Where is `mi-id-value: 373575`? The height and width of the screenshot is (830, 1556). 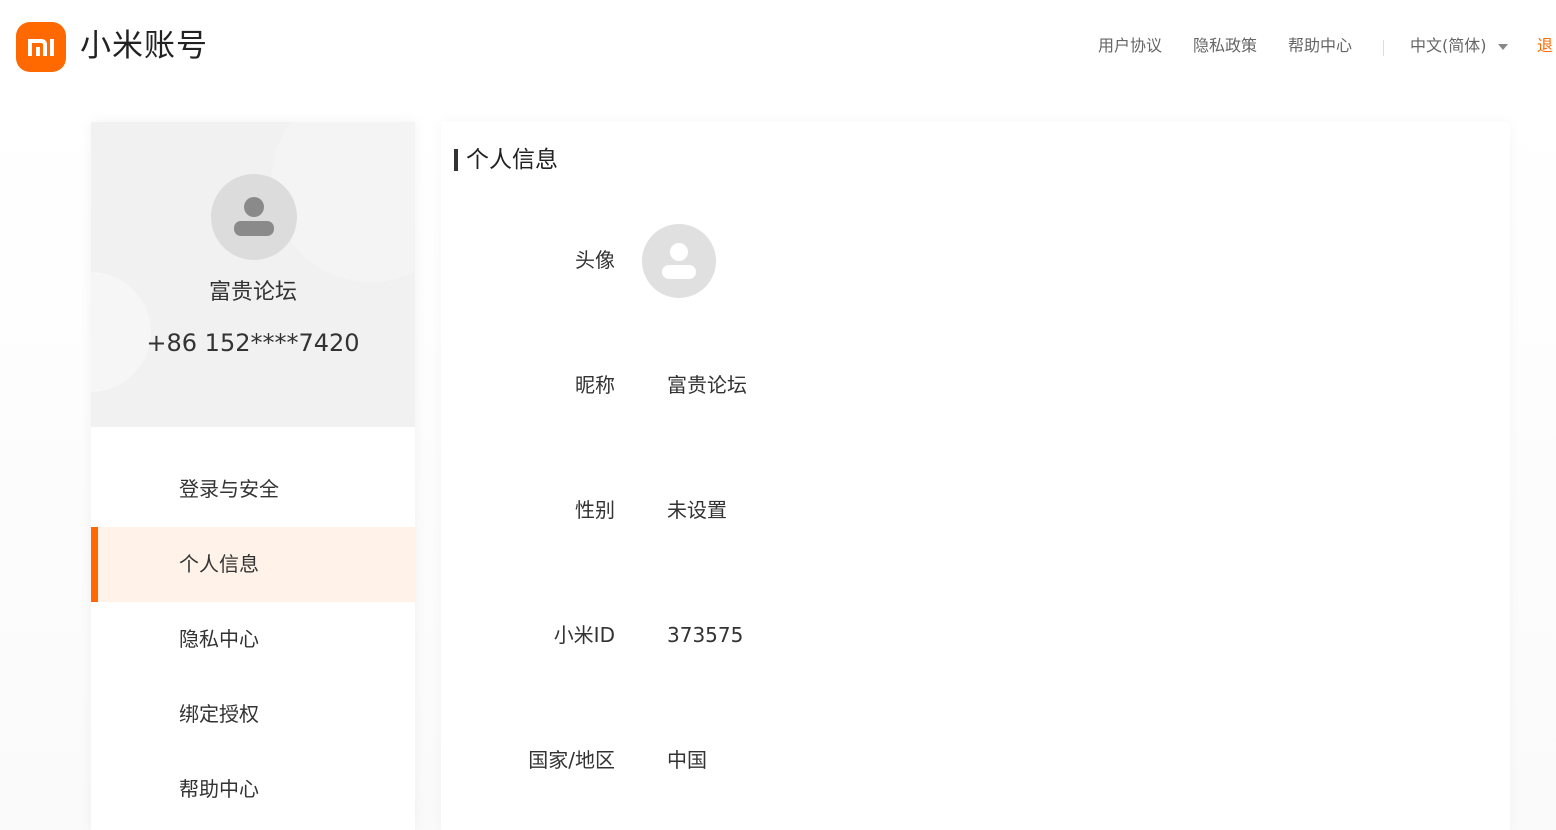
mi-id-value: 373575 is located at coordinates (705, 635).